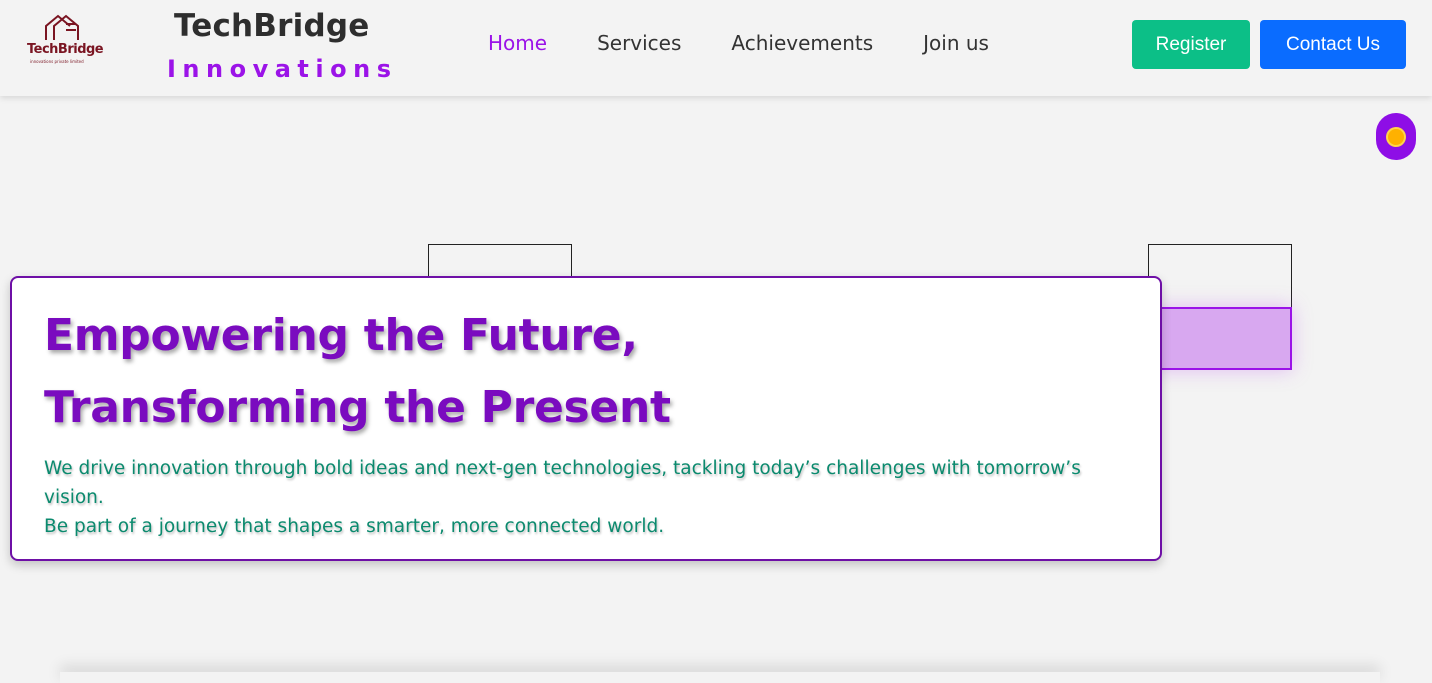  I want to click on nav-item-home: Home, so click(517, 43).